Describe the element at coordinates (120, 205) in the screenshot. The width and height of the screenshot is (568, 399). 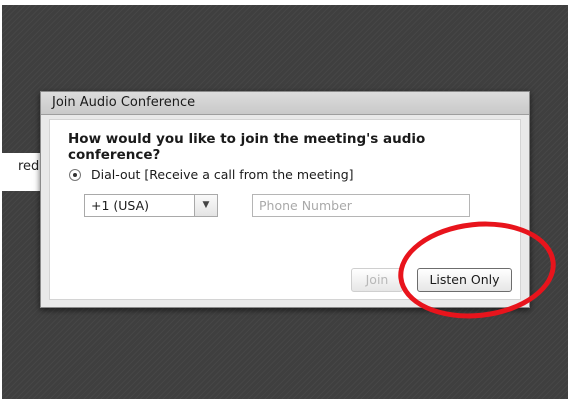
I see `country-code-value: +1 (USA)` at that location.